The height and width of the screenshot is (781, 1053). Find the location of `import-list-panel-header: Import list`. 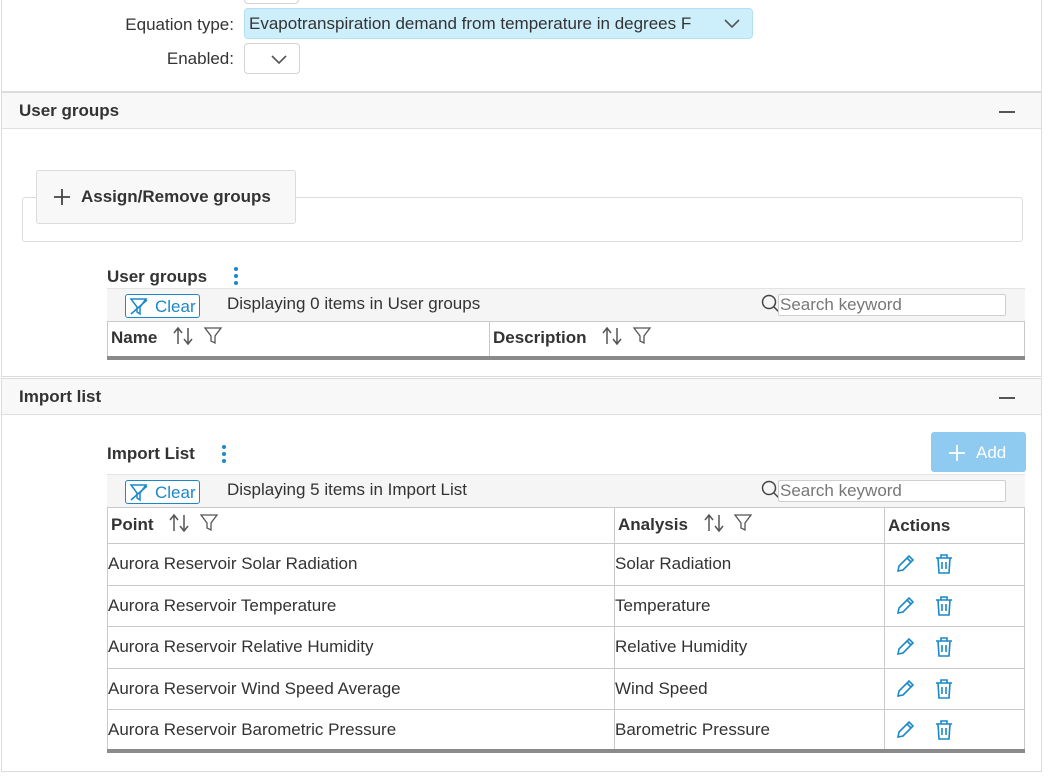

import-list-panel-header: Import list is located at coordinates (521, 397).